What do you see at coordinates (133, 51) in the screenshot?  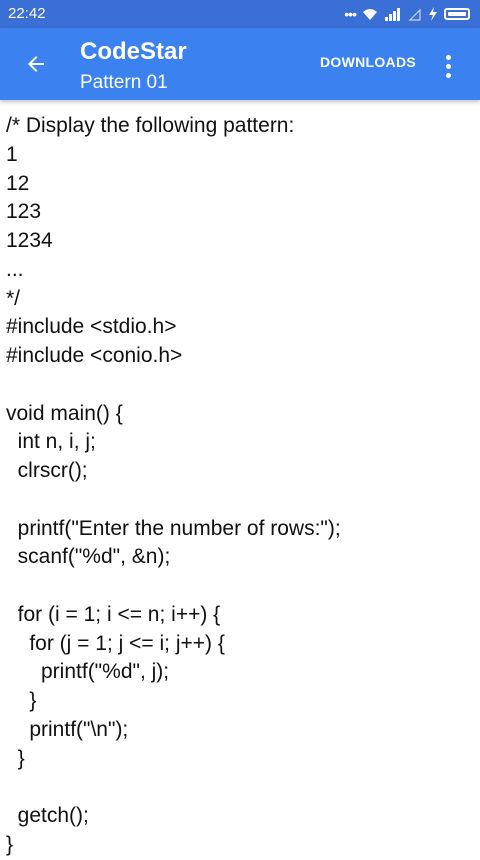 I see `app-title: CodeStar` at bounding box center [133, 51].